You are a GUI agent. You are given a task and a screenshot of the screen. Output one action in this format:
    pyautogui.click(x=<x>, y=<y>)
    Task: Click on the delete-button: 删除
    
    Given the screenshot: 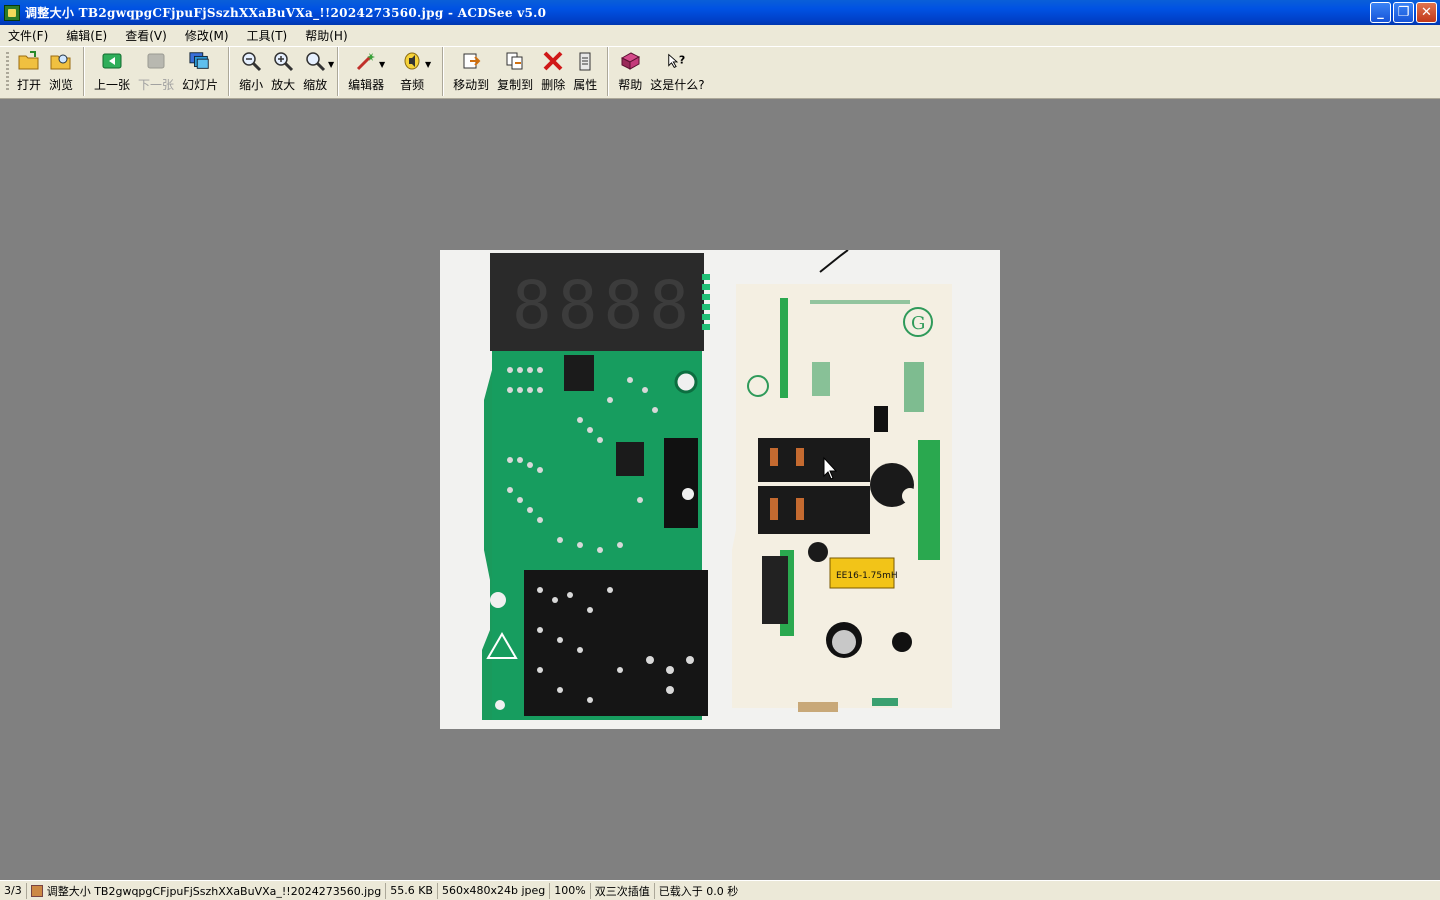 What is the action you would take?
    pyautogui.click(x=553, y=71)
    